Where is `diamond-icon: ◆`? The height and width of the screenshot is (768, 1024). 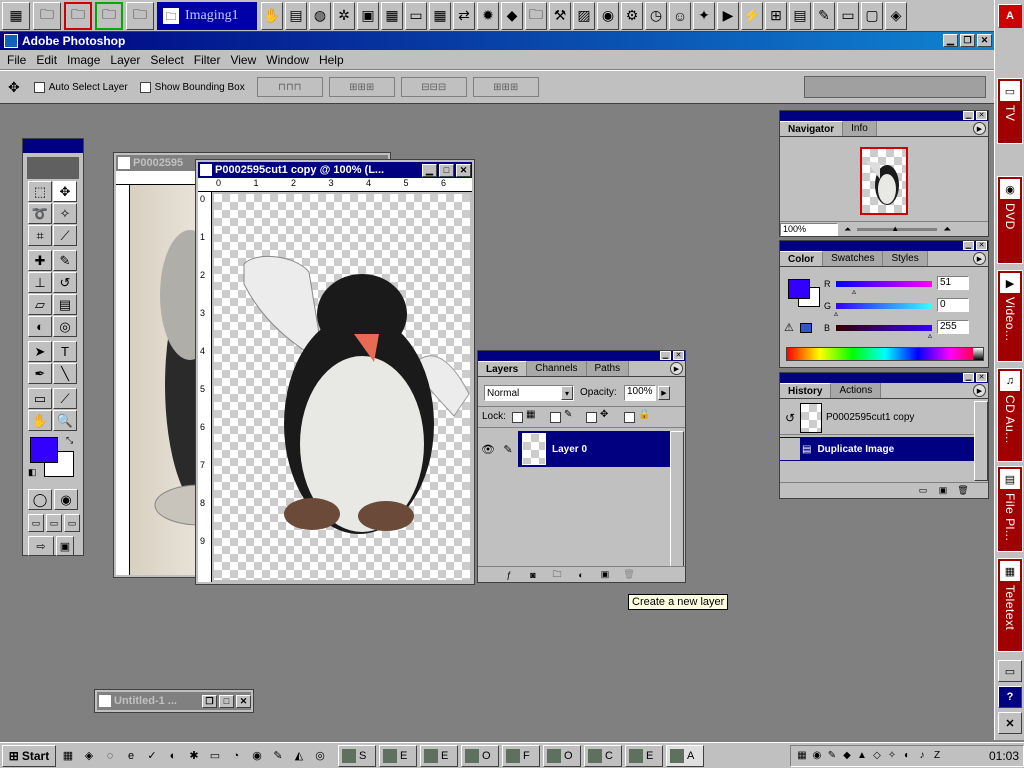
diamond-icon: ◆ is located at coordinates (512, 15).